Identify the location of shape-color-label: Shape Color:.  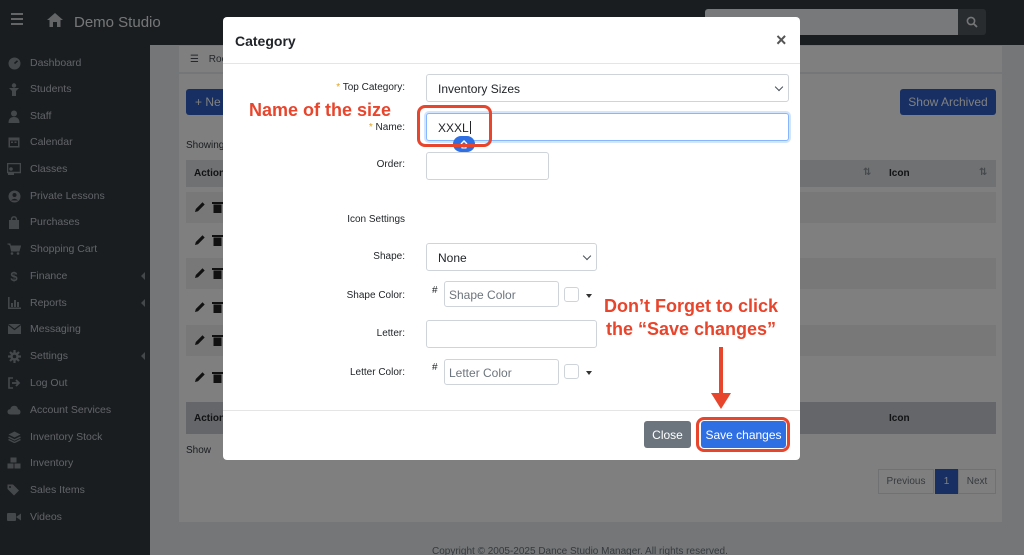
(375, 295).